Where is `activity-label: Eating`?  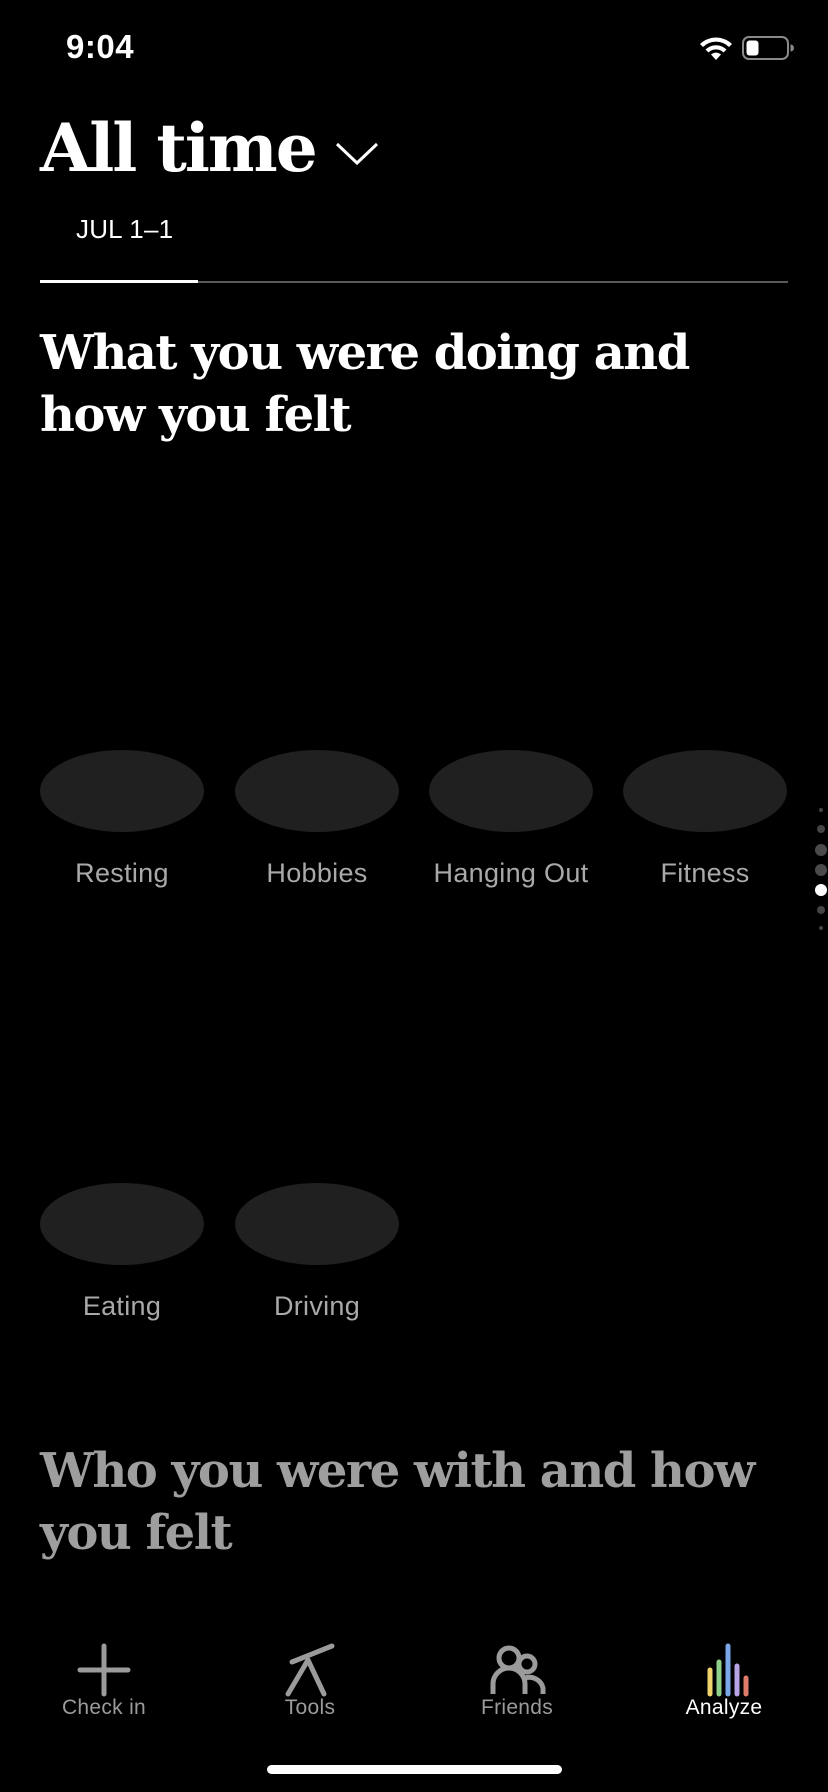
activity-label: Eating is located at coordinates (122, 1306).